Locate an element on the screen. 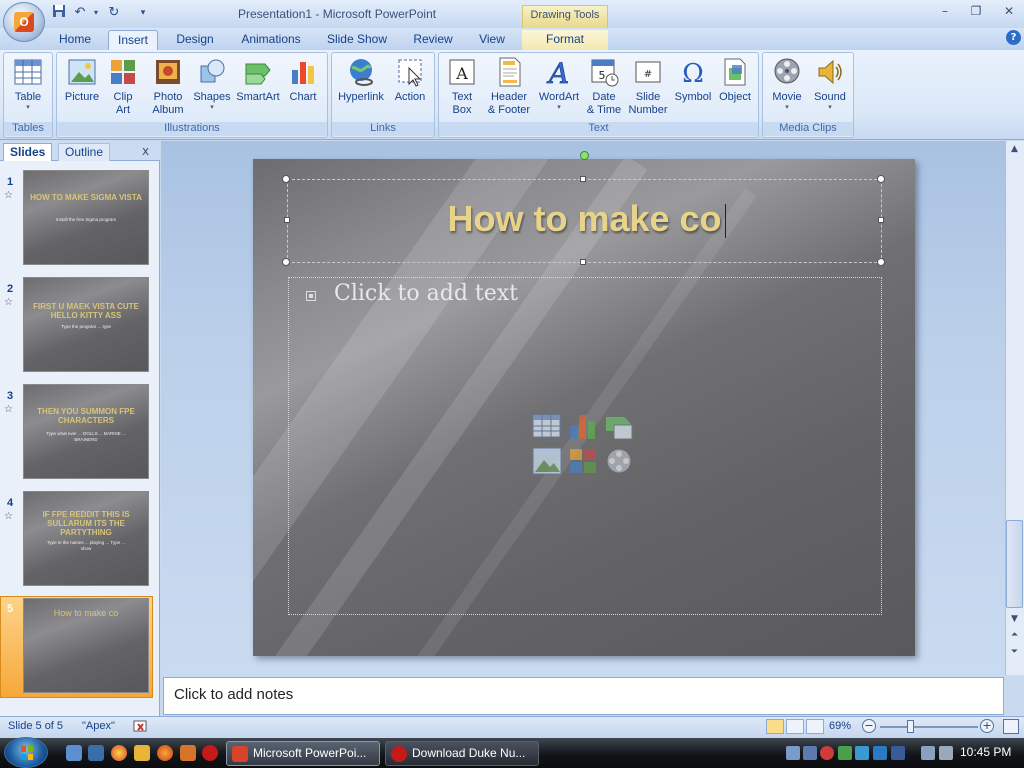 Image resolution: width=1024 pixels, height=768 pixels. help-icon: ? is located at coordinates (1013, 37).